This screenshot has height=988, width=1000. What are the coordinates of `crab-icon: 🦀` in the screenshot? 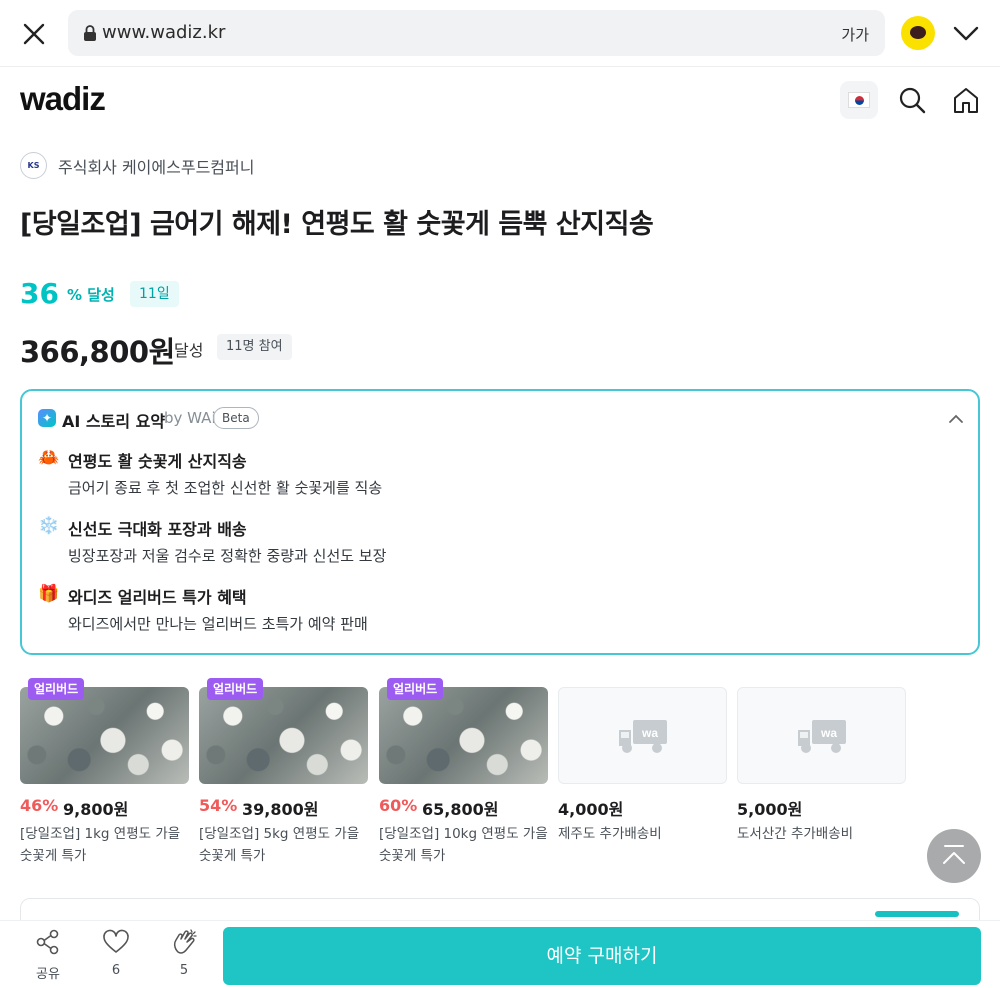 It's located at (49, 458).